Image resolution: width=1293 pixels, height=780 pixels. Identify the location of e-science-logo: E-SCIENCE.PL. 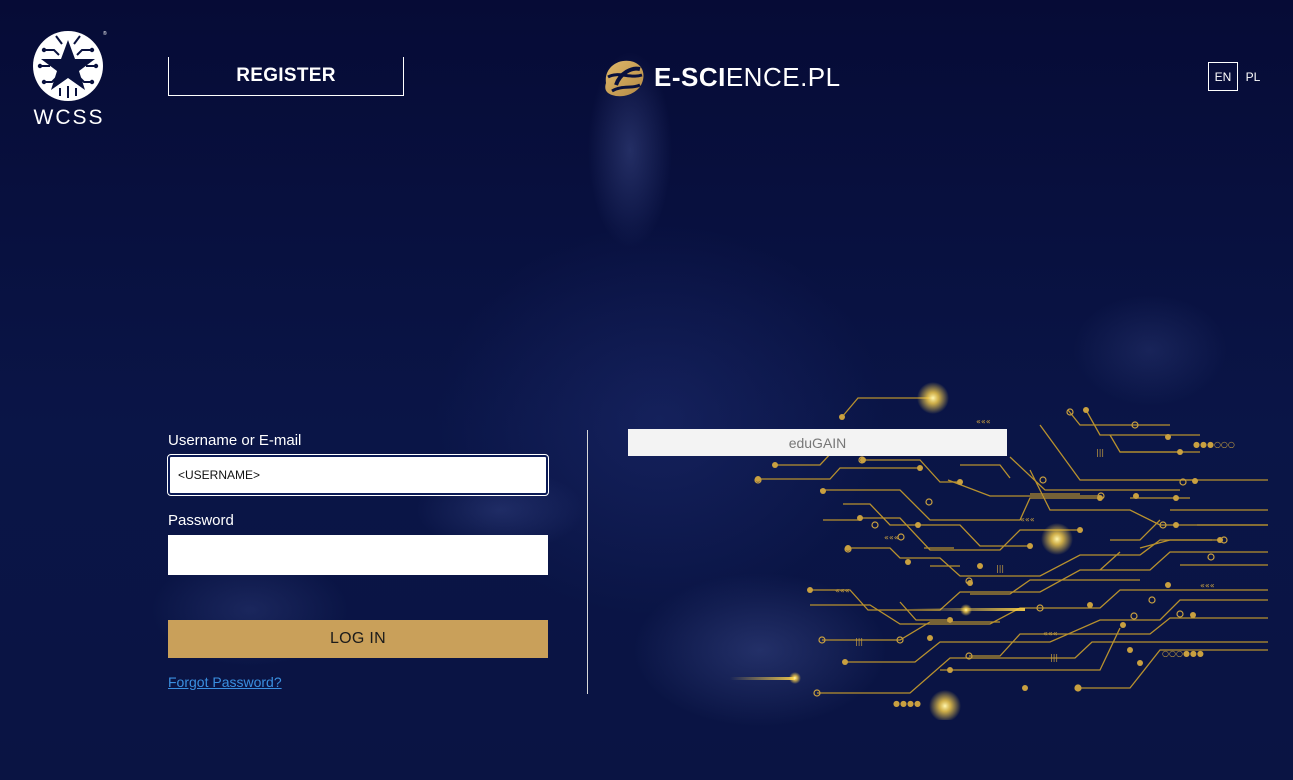
(721, 77).